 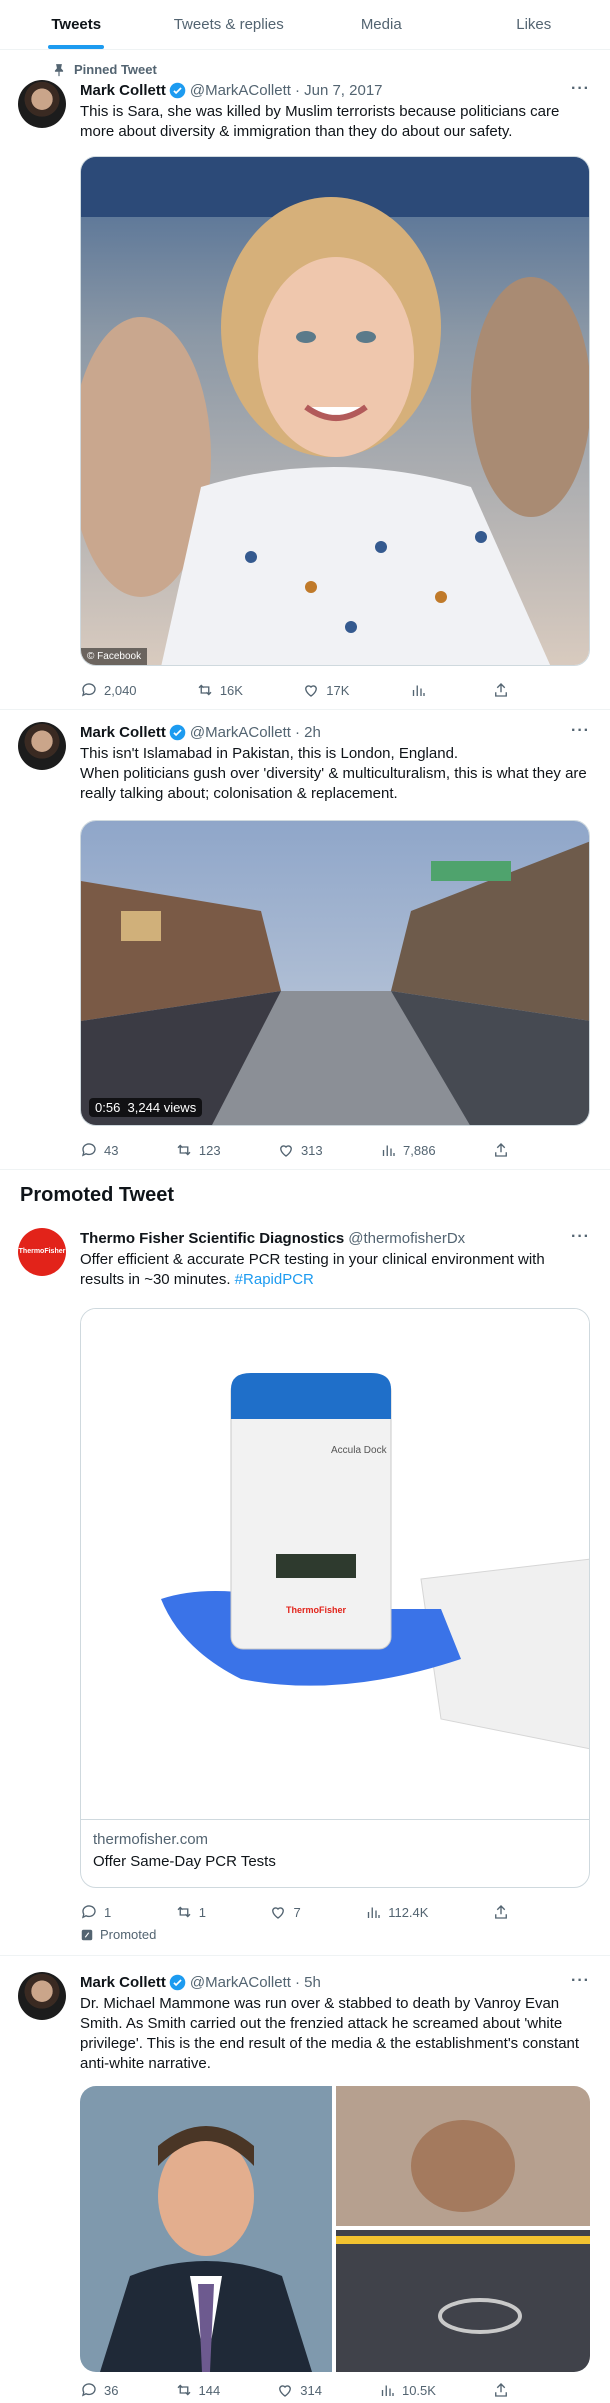 What do you see at coordinates (76, 24) in the screenshot?
I see `tab-tweets: Tweets` at bounding box center [76, 24].